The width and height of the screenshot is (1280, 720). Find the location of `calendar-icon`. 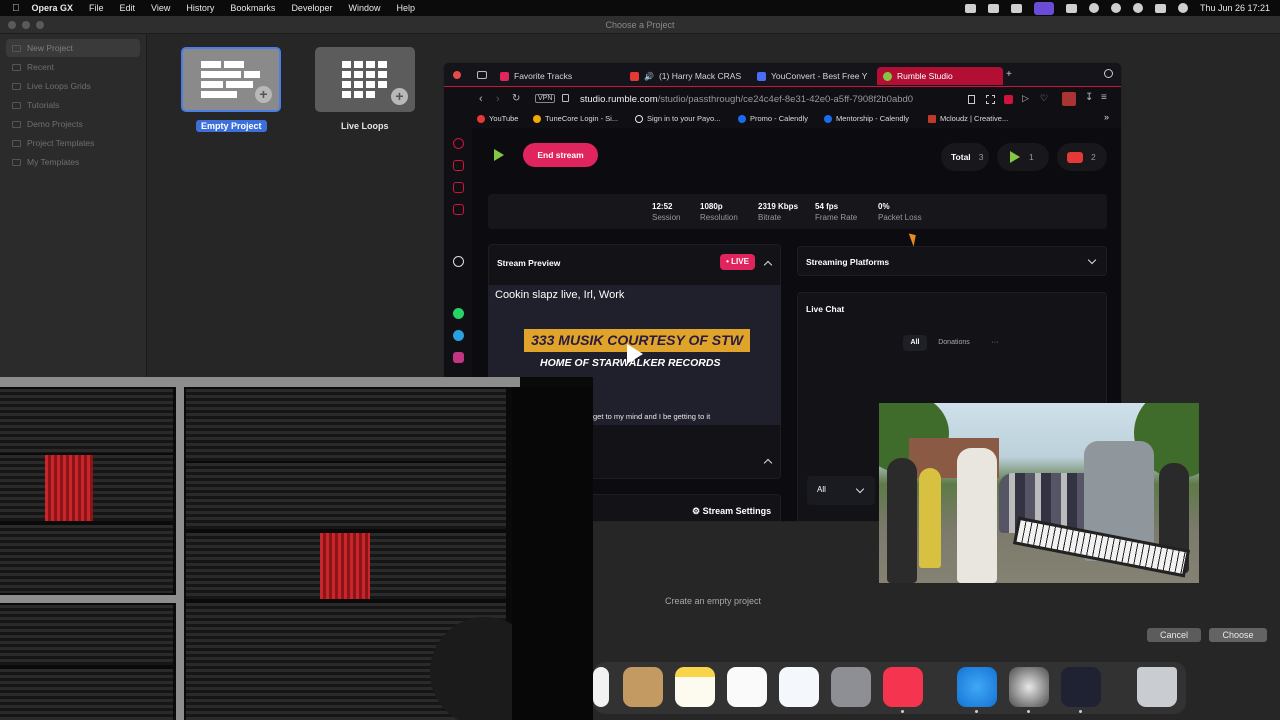

calendar-icon is located at coordinates (601, 687).